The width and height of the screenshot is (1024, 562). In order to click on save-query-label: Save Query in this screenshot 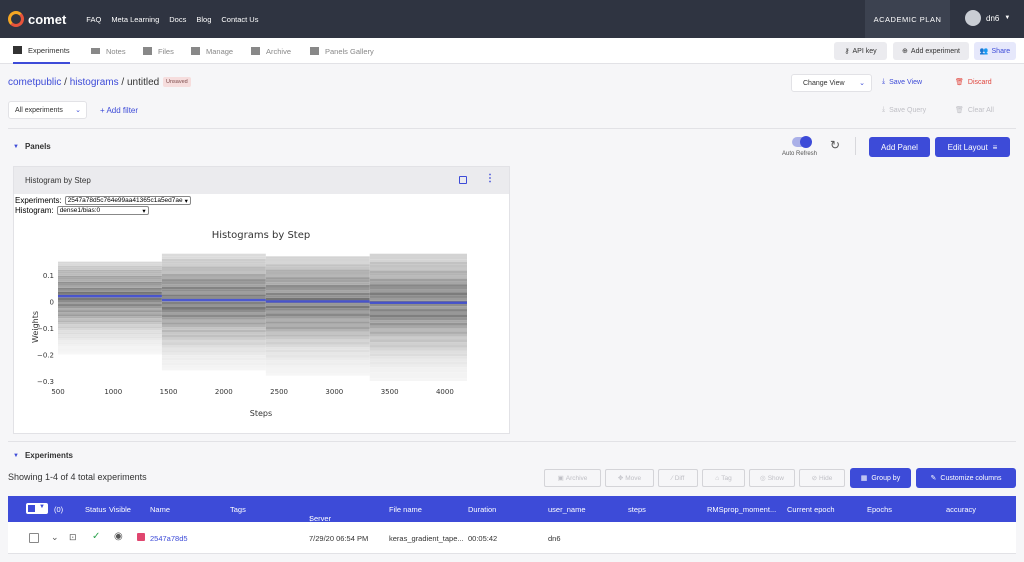, I will do `click(908, 110)`.